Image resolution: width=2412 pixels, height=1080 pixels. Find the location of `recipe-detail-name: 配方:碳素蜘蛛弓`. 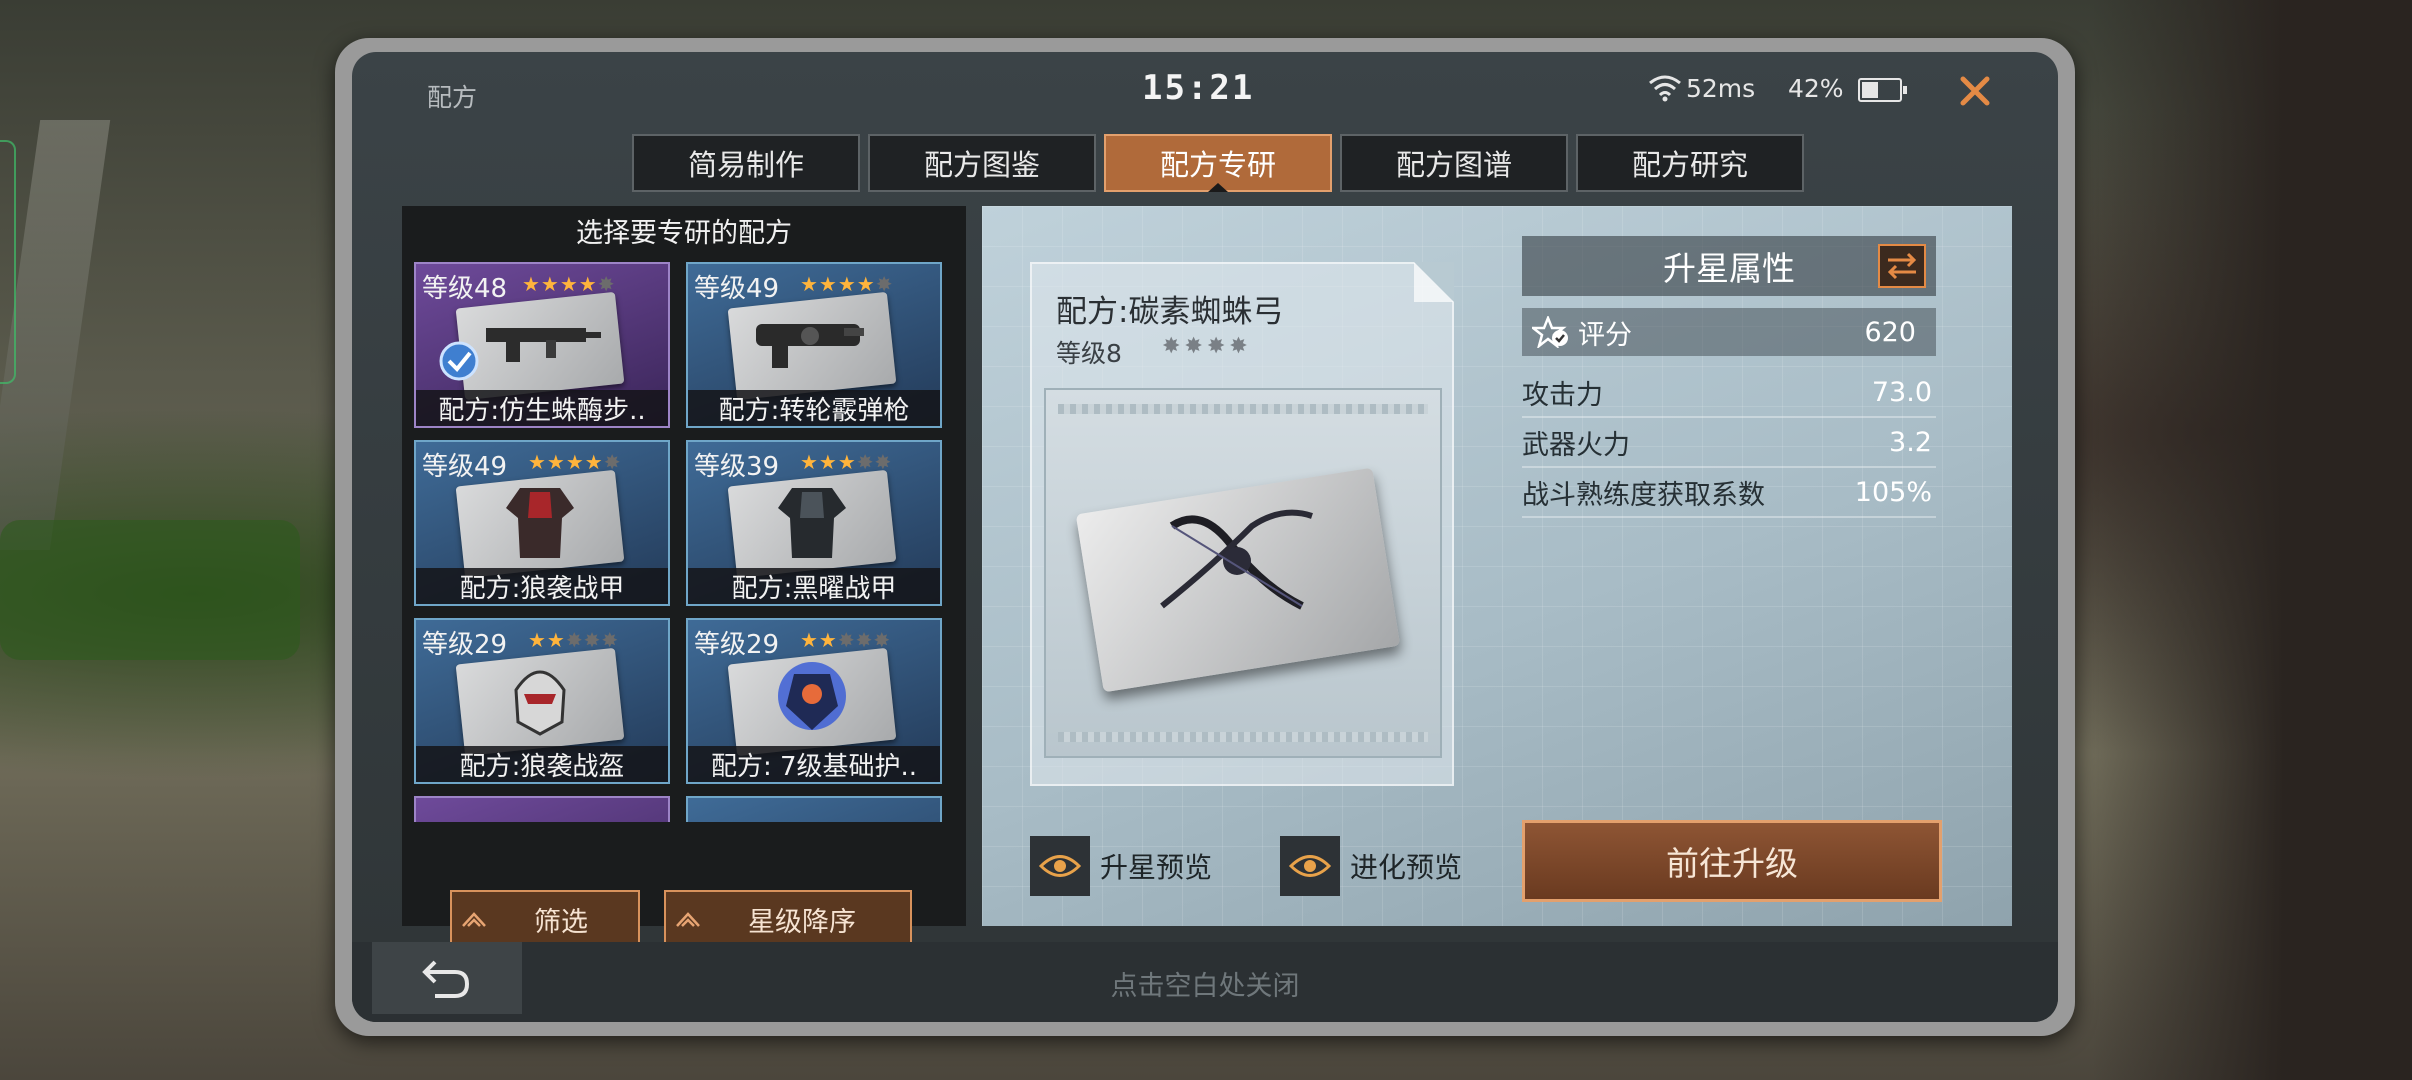

recipe-detail-name: 配方:碳素蜘蛛弓 is located at coordinates (1170, 312).